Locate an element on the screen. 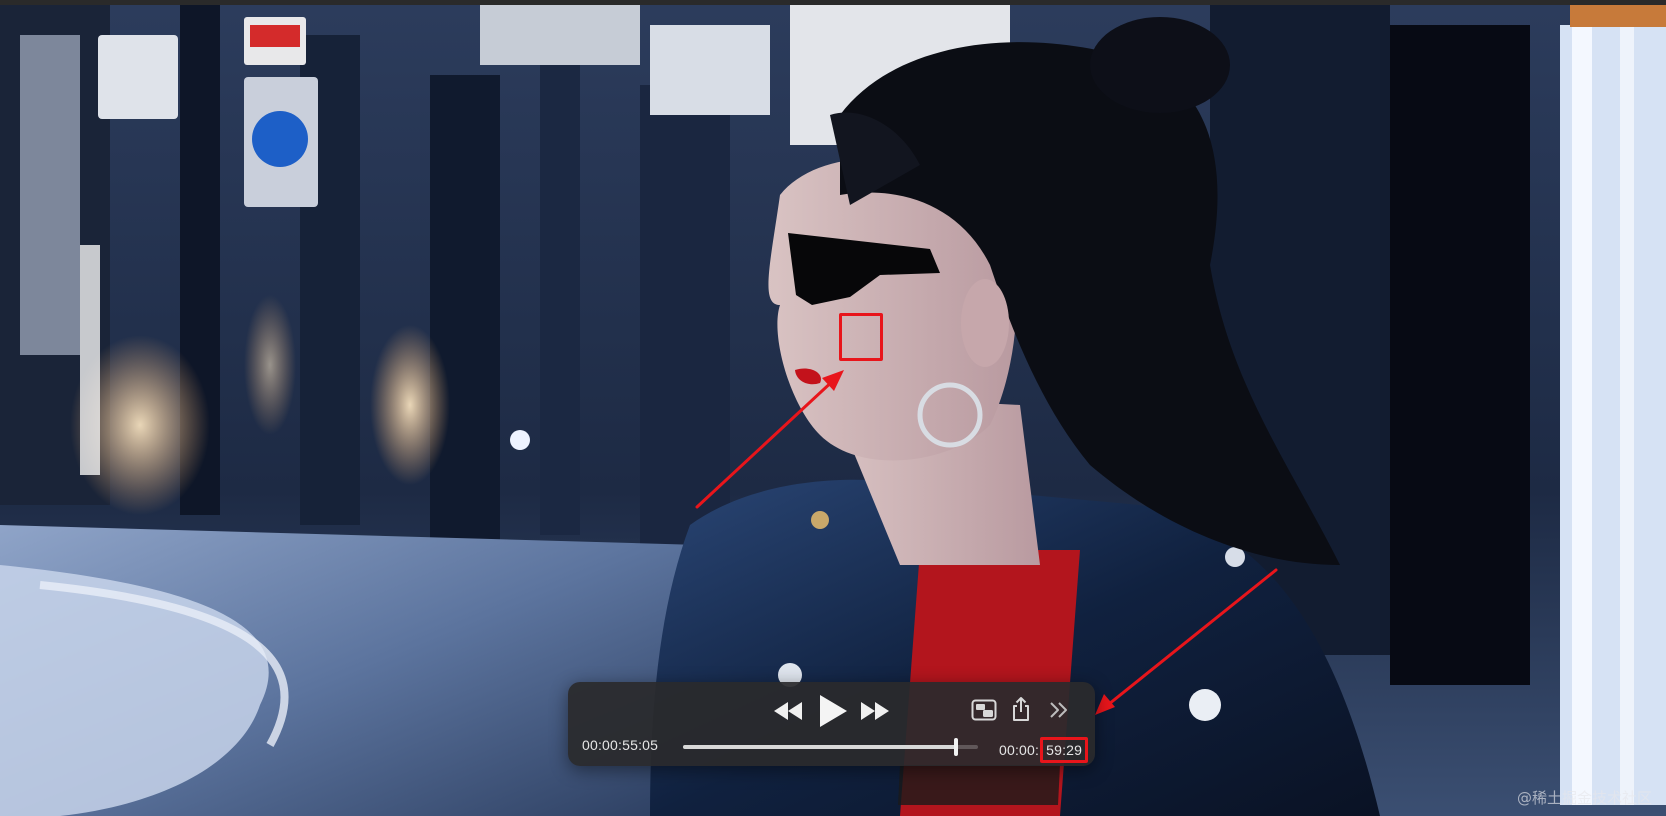  annotation-highlight-box is located at coordinates (861, 337).